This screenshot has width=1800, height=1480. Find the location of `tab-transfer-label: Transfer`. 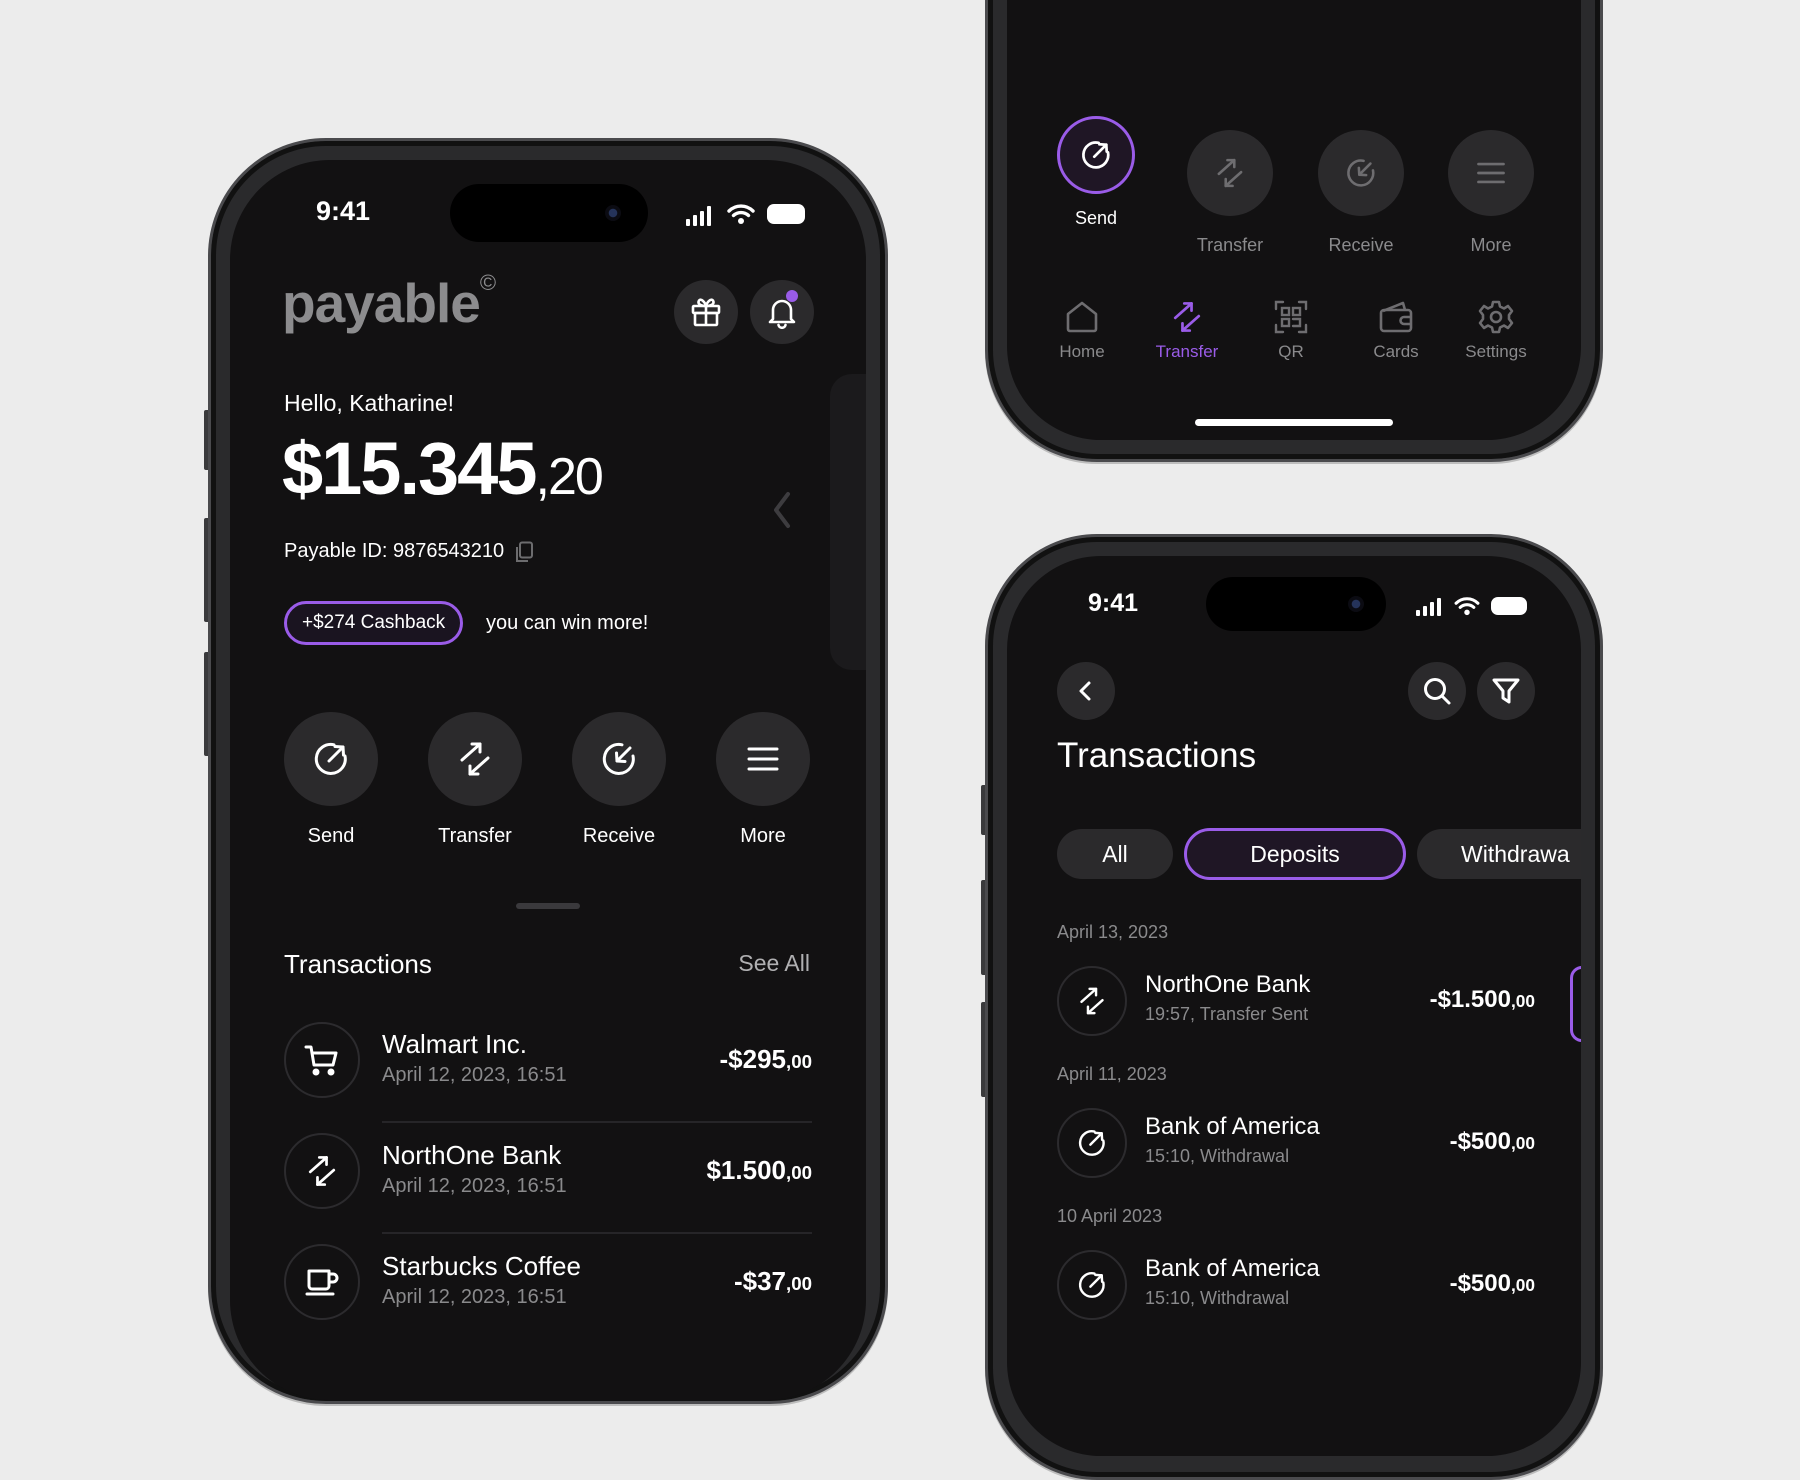

tab-transfer-label: Transfer is located at coordinates (1187, 351).